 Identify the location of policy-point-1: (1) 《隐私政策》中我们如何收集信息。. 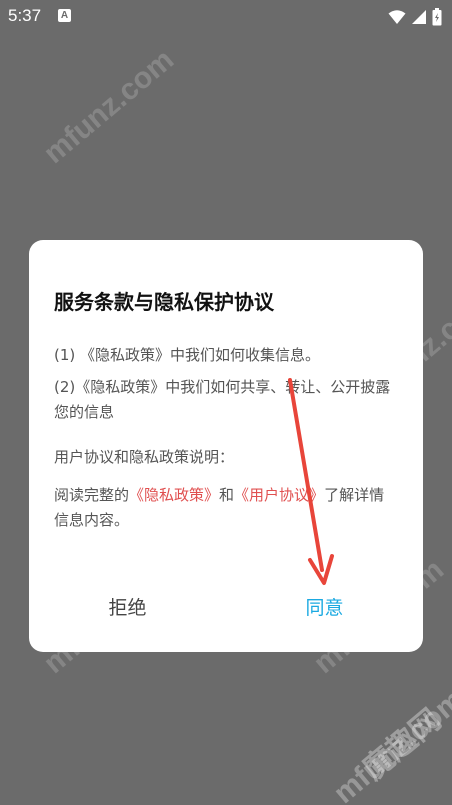
(187, 355).